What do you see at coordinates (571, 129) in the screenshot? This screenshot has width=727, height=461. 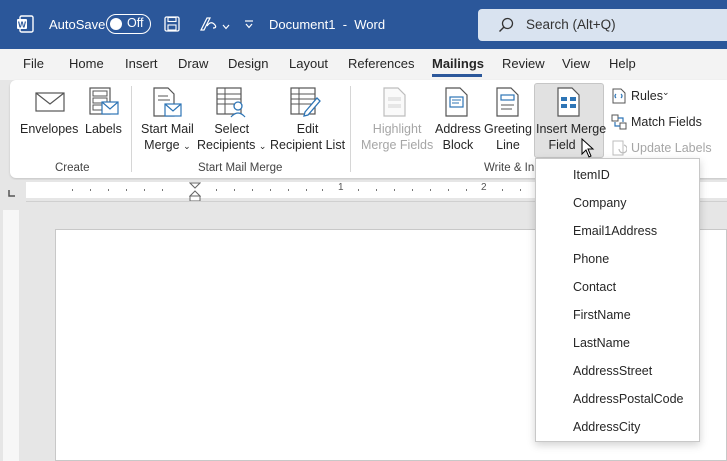 I see `insert-merge-field-label-line1: Insert Merge` at bounding box center [571, 129].